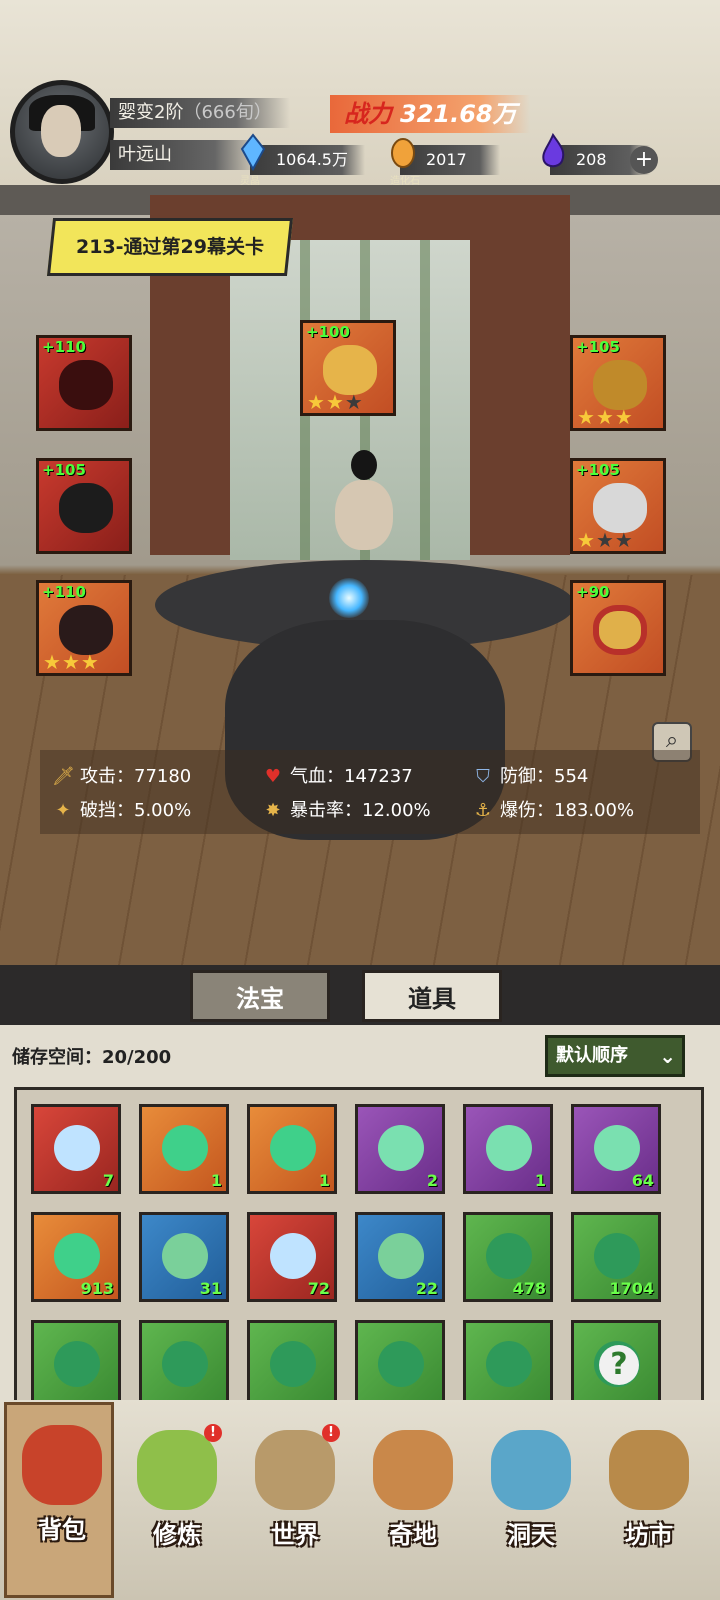 This screenshot has width=720, height=1600. What do you see at coordinates (618, 383) in the screenshot?
I see `equip-slot-crown: +105 ★★★` at bounding box center [618, 383].